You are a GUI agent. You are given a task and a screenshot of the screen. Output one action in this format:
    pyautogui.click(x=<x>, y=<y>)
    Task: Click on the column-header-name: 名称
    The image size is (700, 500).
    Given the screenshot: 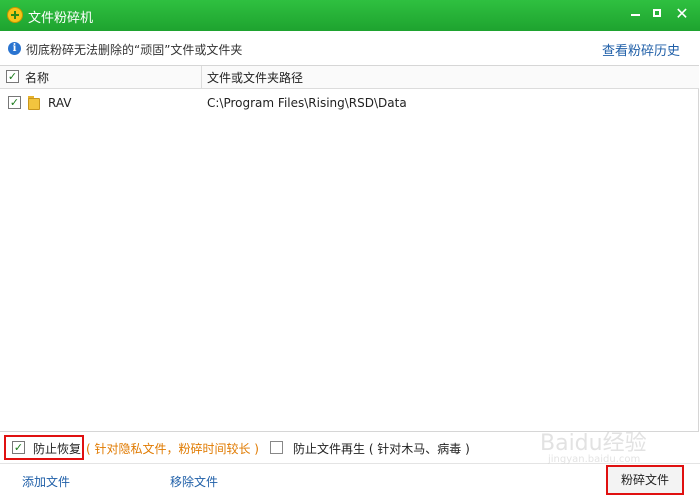 What is the action you would take?
    pyautogui.click(x=37, y=77)
    